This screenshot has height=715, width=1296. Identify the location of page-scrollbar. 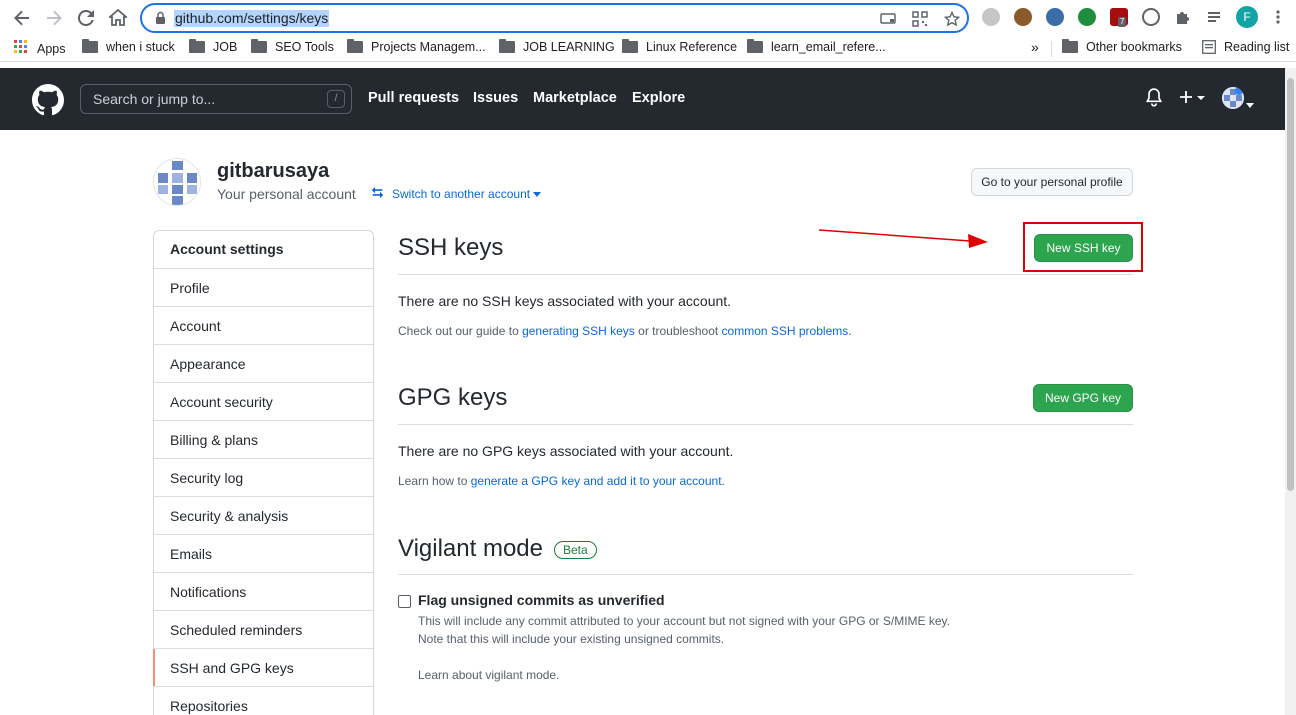
(1290, 391).